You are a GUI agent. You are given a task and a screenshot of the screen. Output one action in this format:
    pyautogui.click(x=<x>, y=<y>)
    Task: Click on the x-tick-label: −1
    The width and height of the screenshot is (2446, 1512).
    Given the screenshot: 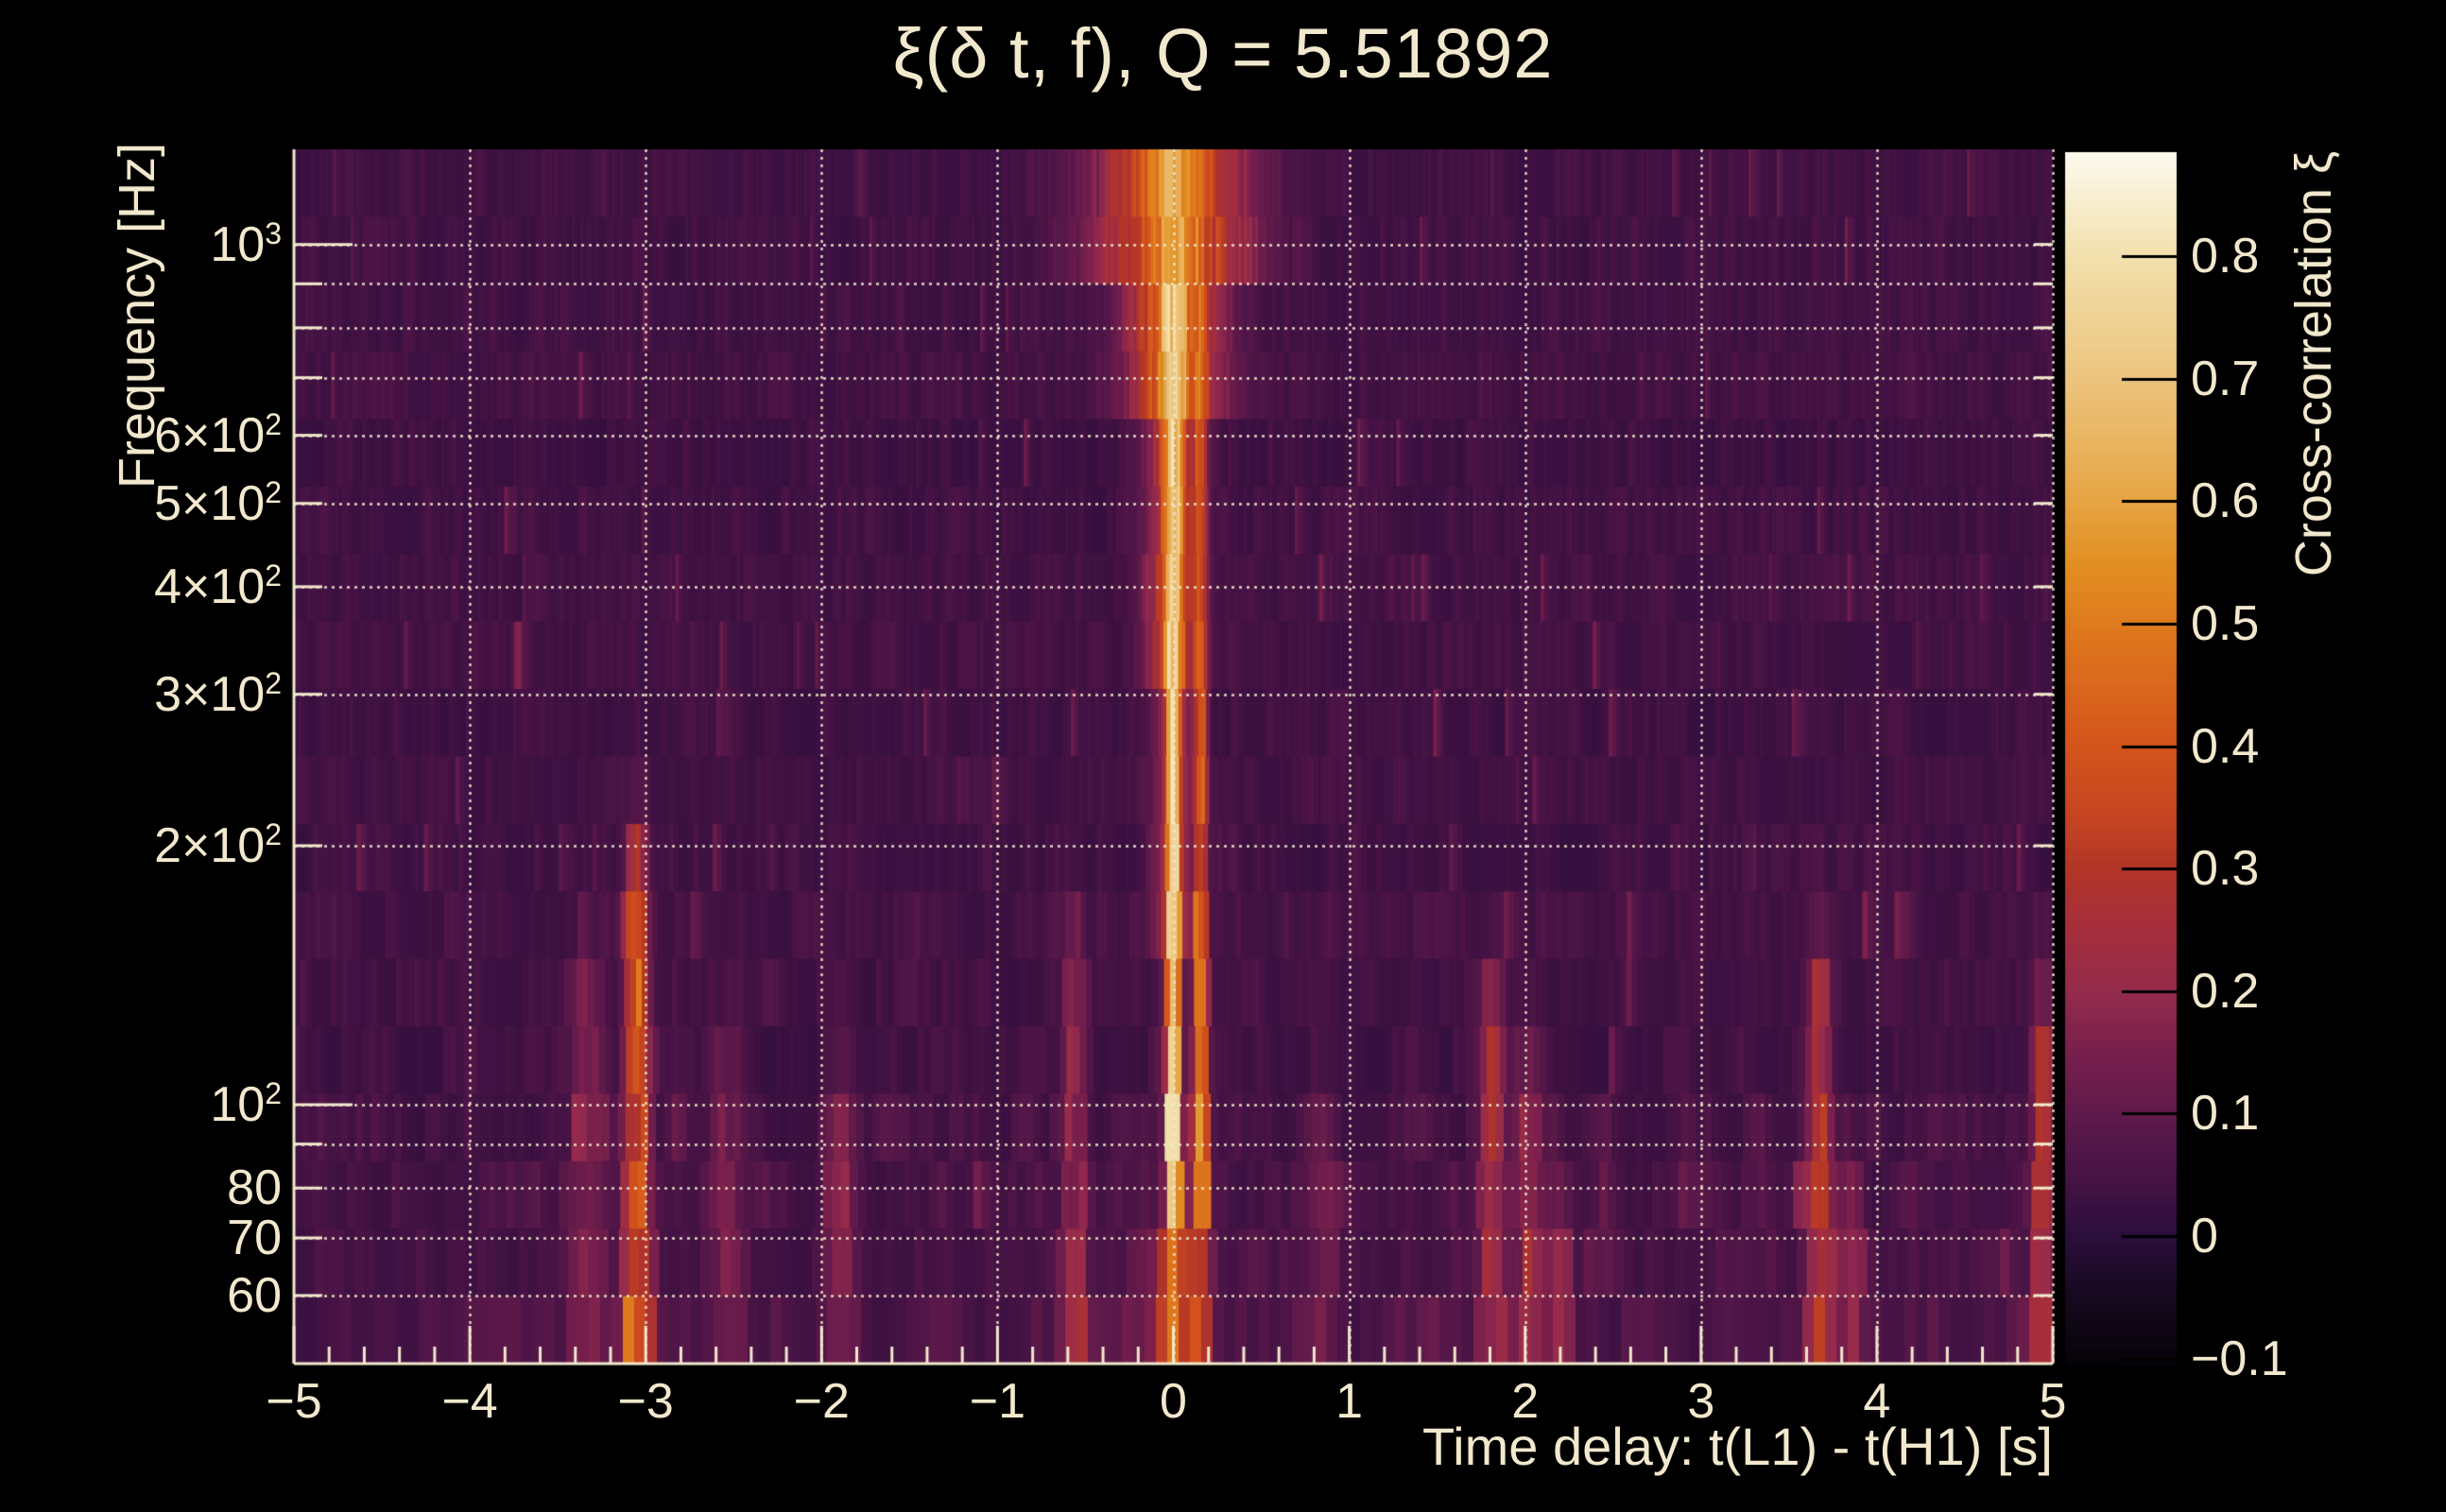 What is the action you would take?
    pyautogui.click(x=998, y=1401)
    